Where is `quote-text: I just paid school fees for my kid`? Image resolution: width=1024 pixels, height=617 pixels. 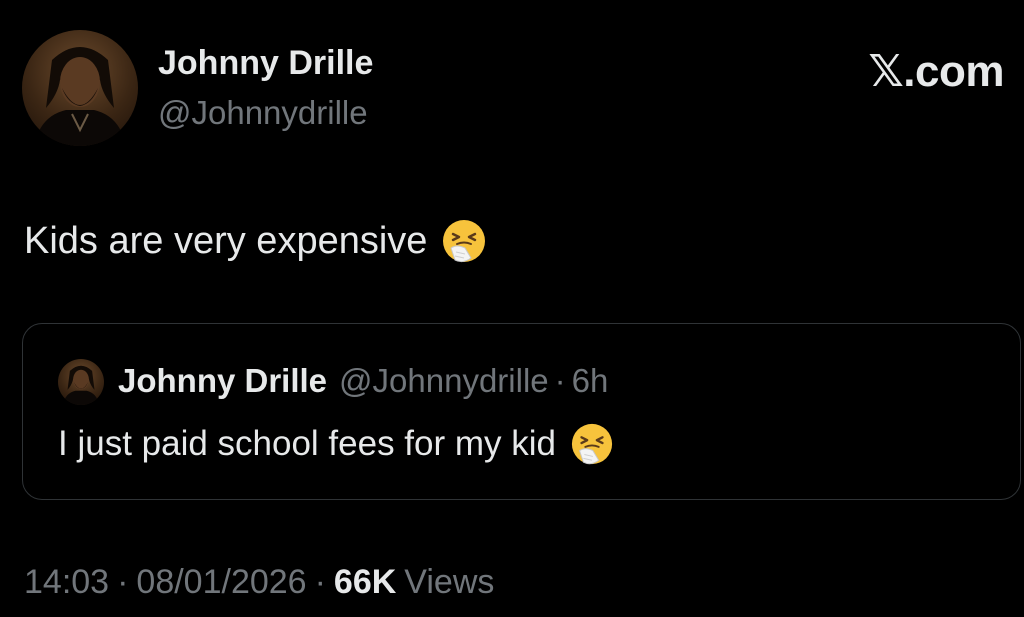
quote-text: I just paid school fees for my kid is located at coordinates (336, 444).